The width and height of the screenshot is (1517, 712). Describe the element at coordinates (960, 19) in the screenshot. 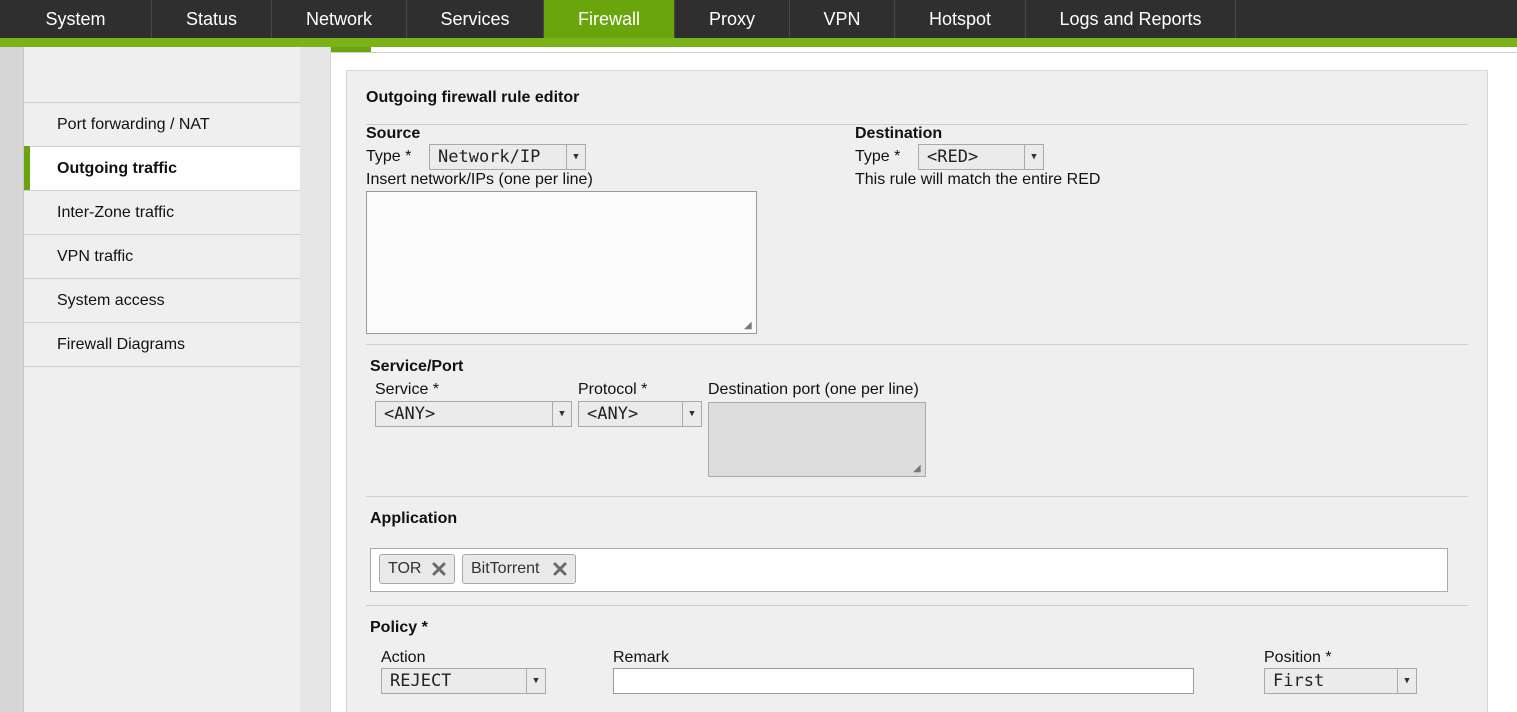

I see `nav-tab-hotspot: Hotspot` at that location.